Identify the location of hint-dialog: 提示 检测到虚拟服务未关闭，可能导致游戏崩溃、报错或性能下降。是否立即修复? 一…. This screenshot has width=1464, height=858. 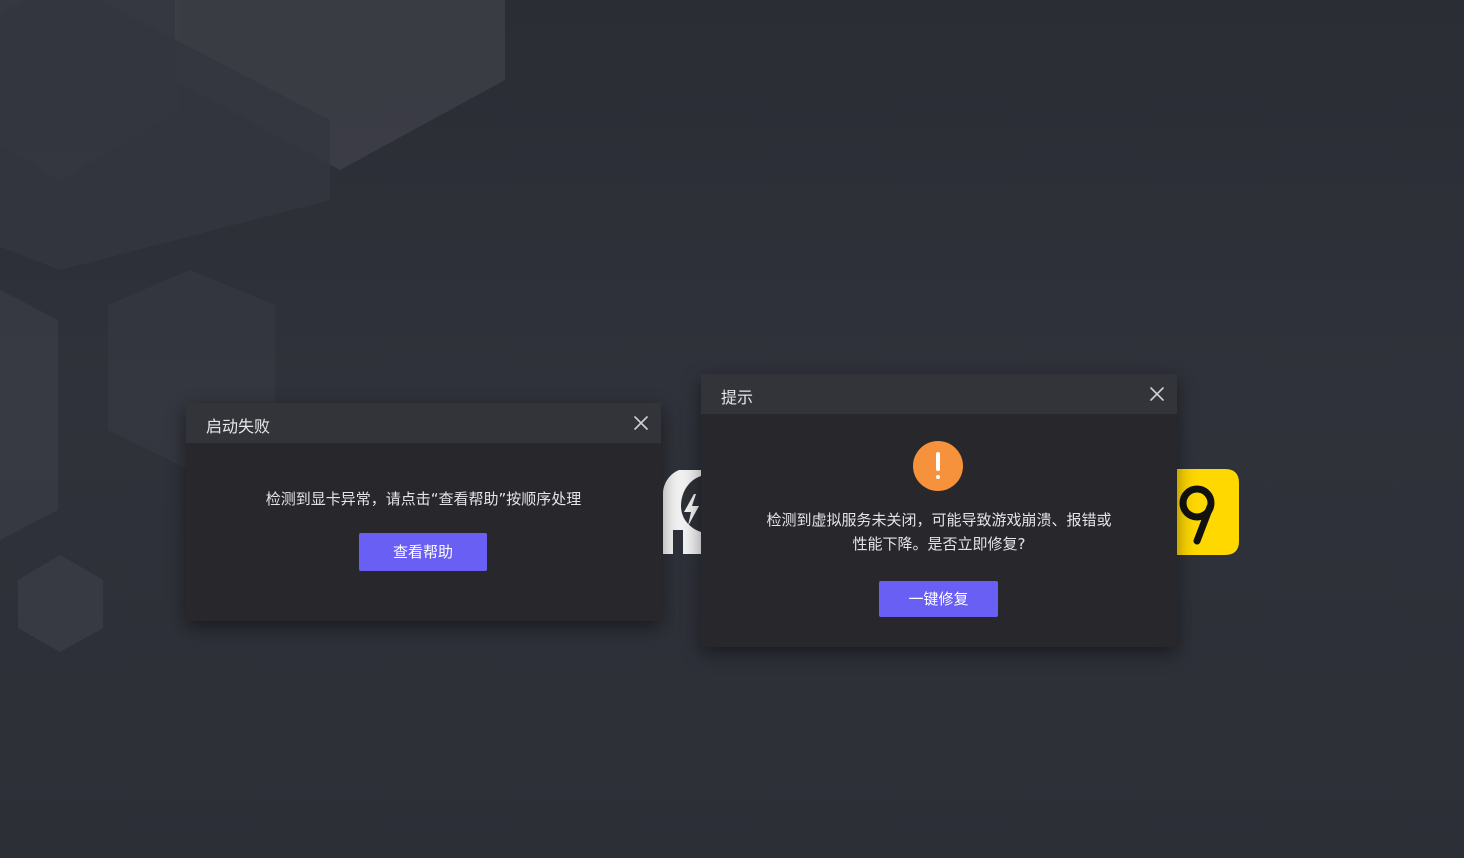
(939, 510).